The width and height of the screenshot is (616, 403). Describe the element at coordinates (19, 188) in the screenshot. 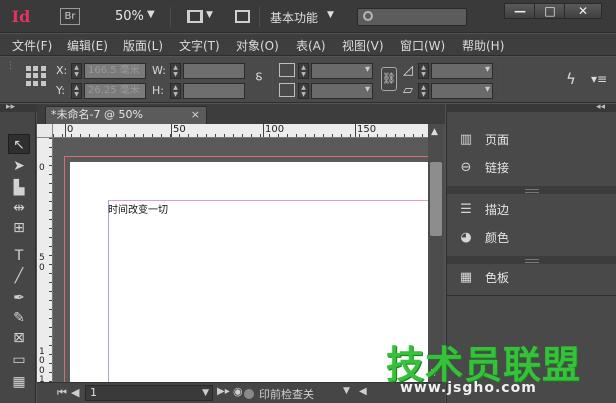

I see `page-tool-icon: ▙` at that location.